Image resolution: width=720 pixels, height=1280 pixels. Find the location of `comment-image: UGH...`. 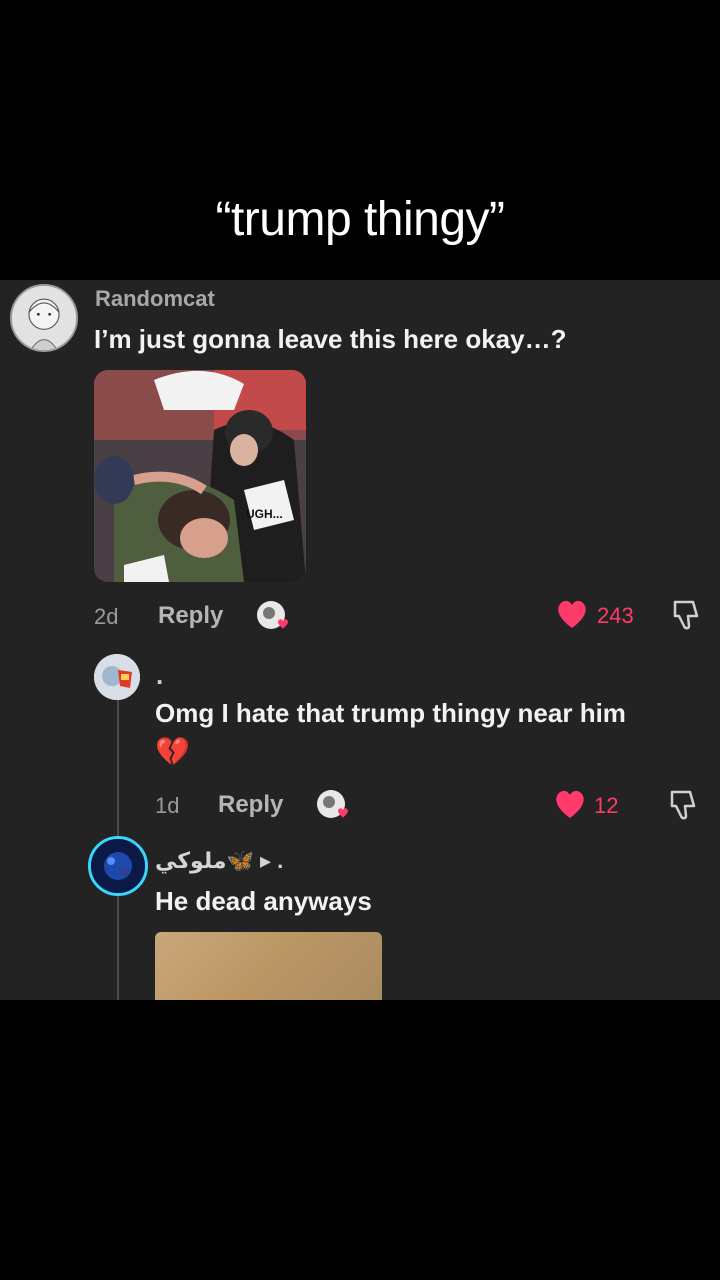

comment-image: UGH... is located at coordinates (200, 476).